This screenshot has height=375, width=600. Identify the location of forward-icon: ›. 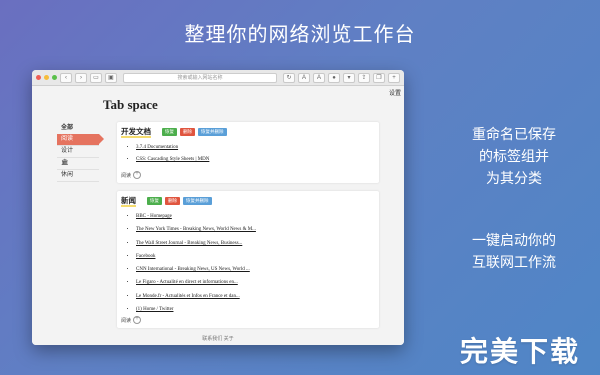
(81, 77).